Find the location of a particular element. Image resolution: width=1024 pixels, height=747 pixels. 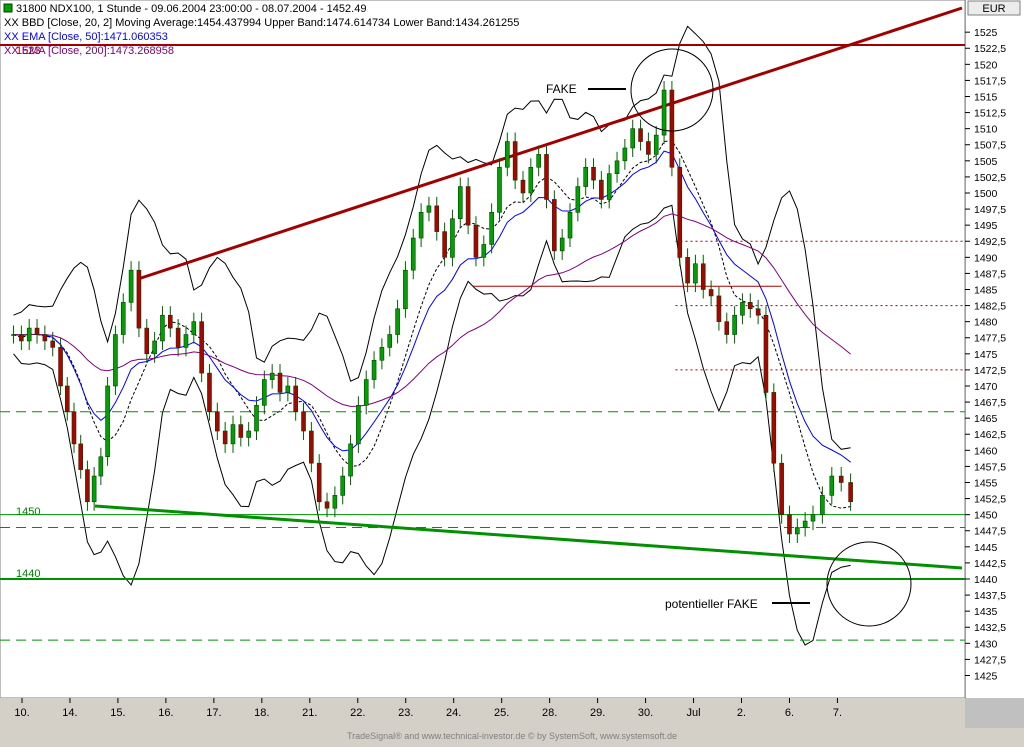

y-tick-label: 1452,5 is located at coordinates (990, 500).